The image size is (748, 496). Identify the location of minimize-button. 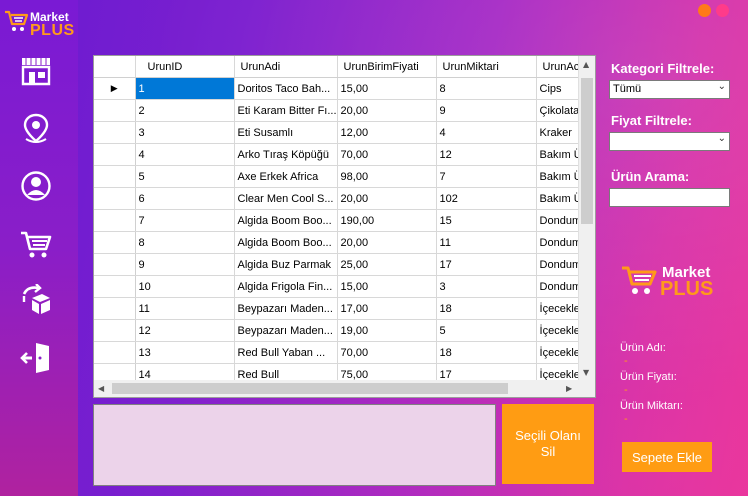
(704, 10).